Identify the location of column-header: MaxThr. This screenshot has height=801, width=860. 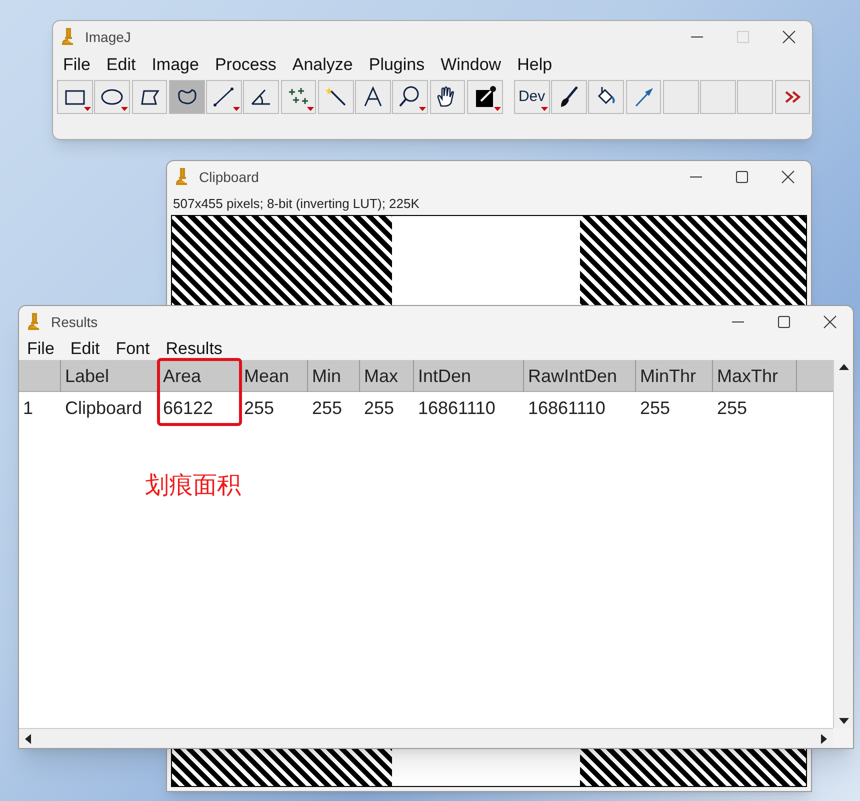
(755, 376).